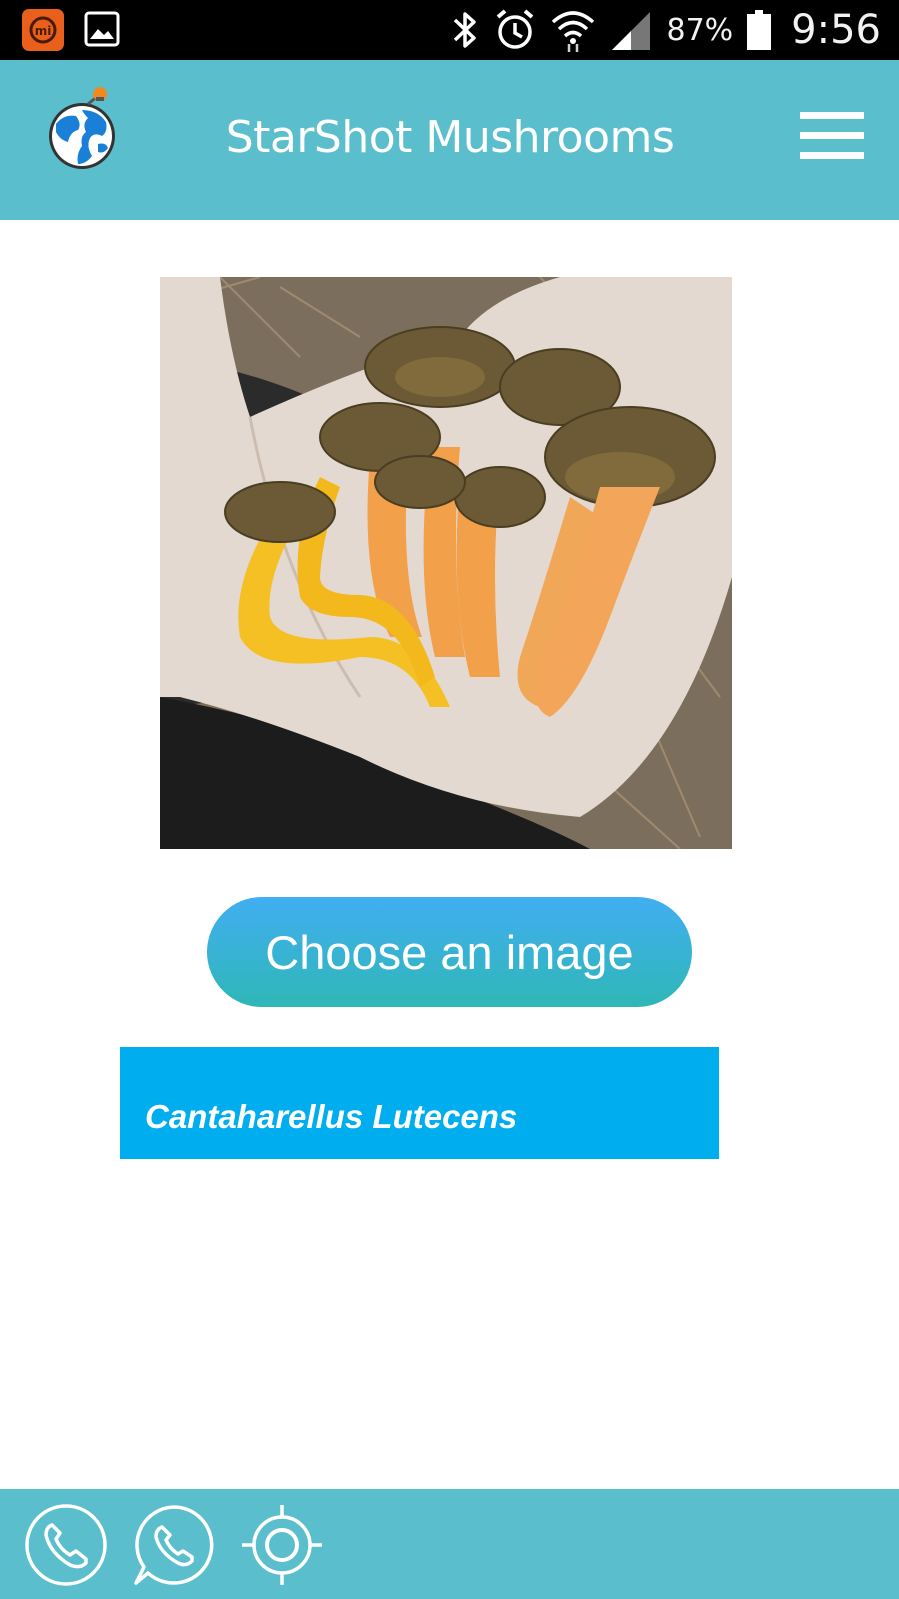  Describe the element at coordinates (449, 1544) in the screenshot. I see `bottom-bar` at that location.